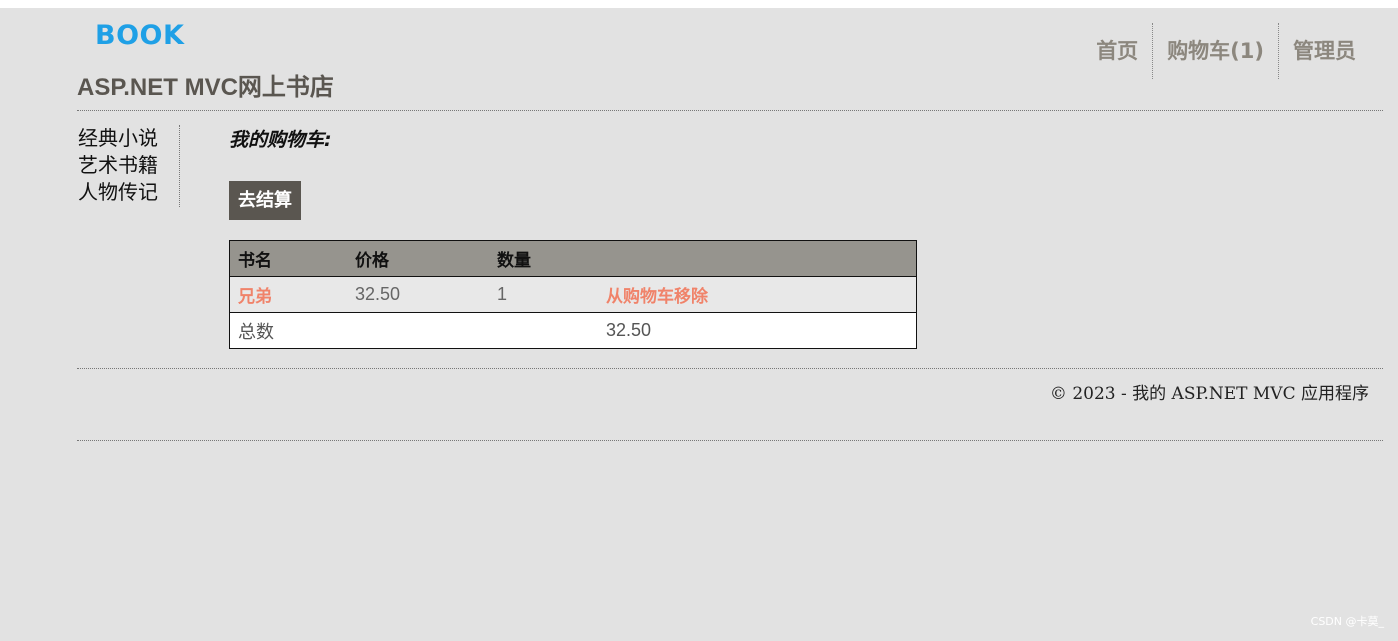 The width and height of the screenshot is (1398, 641). What do you see at coordinates (757, 294) in the screenshot?
I see `cell-action: 从购物车移除` at bounding box center [757, 294].